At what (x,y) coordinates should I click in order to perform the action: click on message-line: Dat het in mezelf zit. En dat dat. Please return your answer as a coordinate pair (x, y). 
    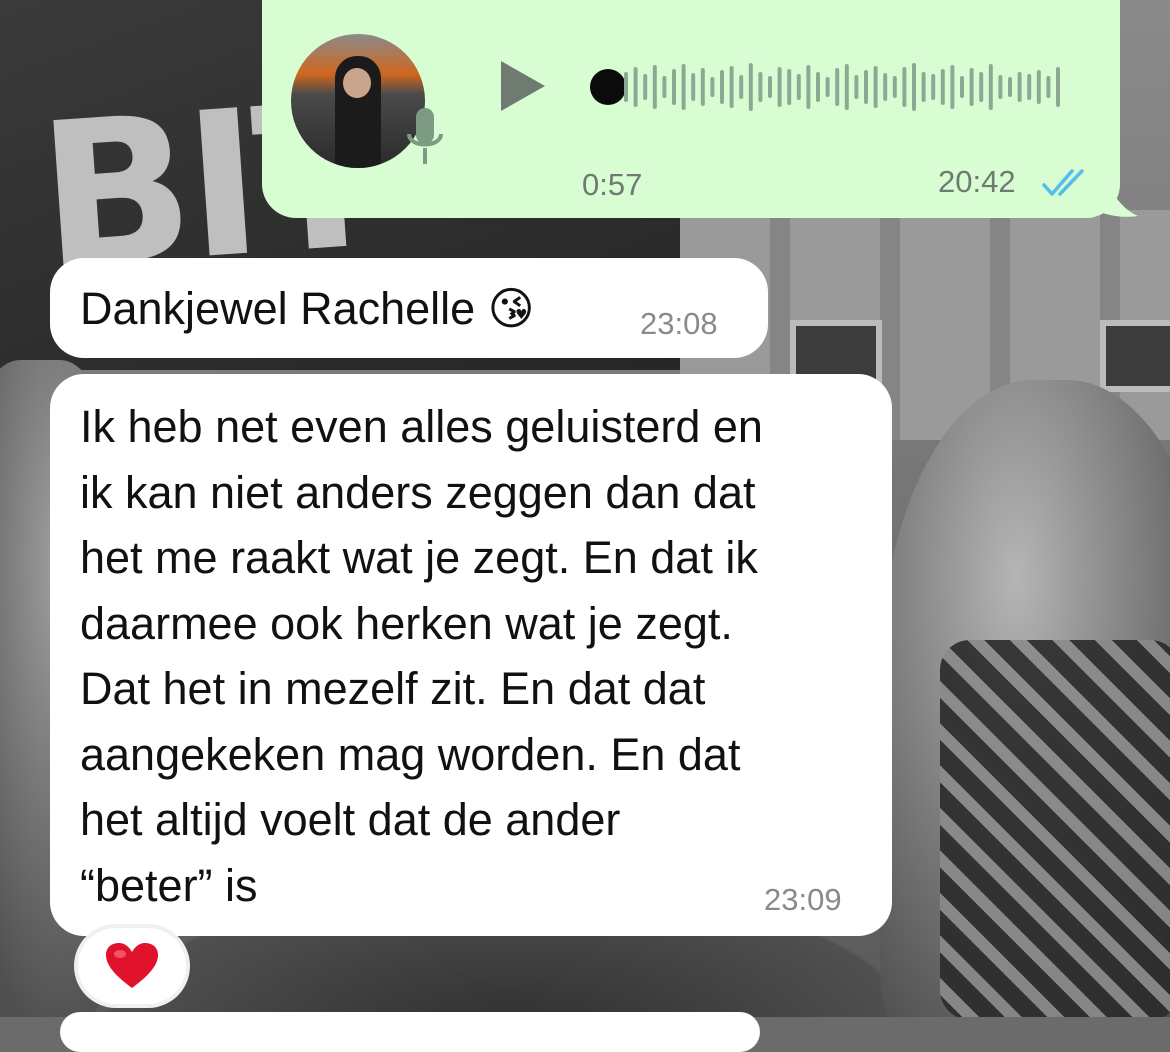
    Looking at the image, I should click on (393, 688).